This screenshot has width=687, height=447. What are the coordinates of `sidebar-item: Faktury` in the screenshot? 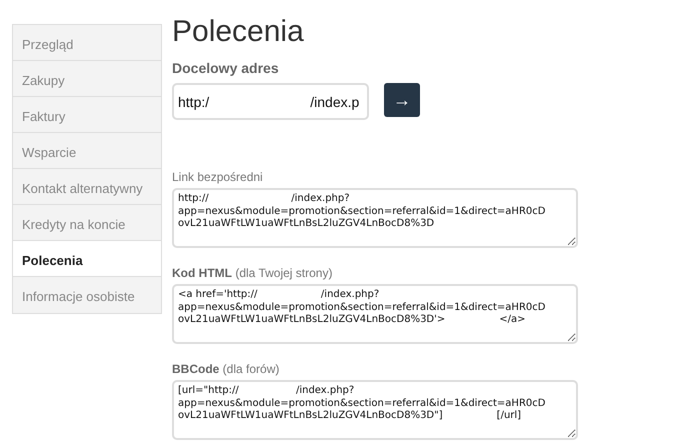 It's located at (87, 115).